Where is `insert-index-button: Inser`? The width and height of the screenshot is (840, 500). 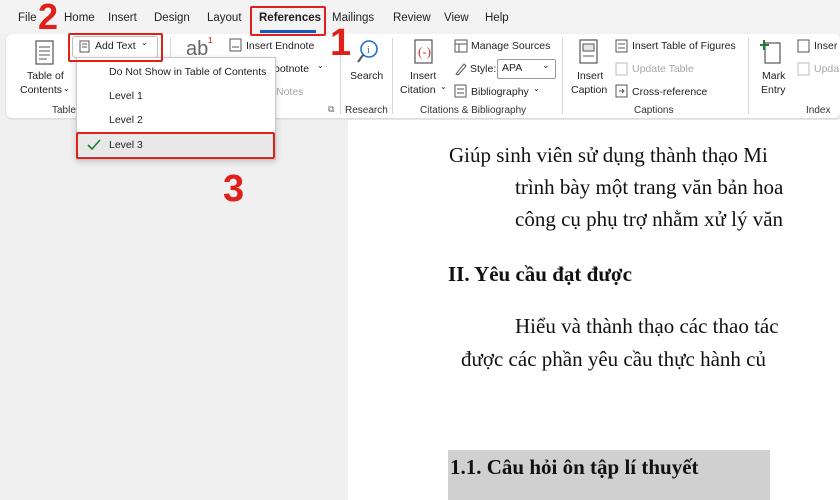
insert-index-button: Inser is located at coordinates (825, 46).